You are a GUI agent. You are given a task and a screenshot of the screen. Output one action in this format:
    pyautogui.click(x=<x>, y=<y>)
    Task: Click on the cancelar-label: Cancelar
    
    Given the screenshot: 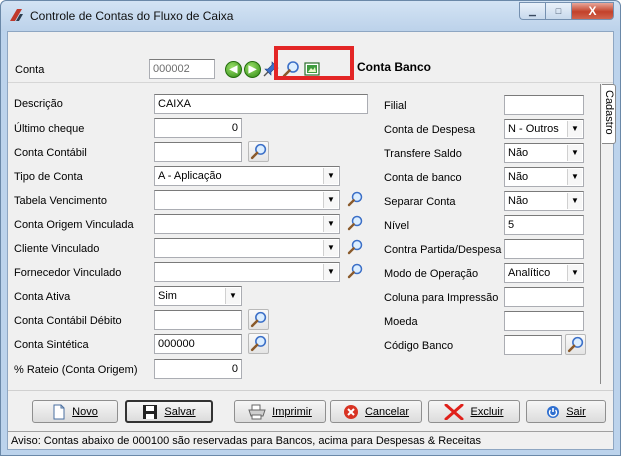 What is the action you would take?
    pyautogui.click(x=387, y=411)
    